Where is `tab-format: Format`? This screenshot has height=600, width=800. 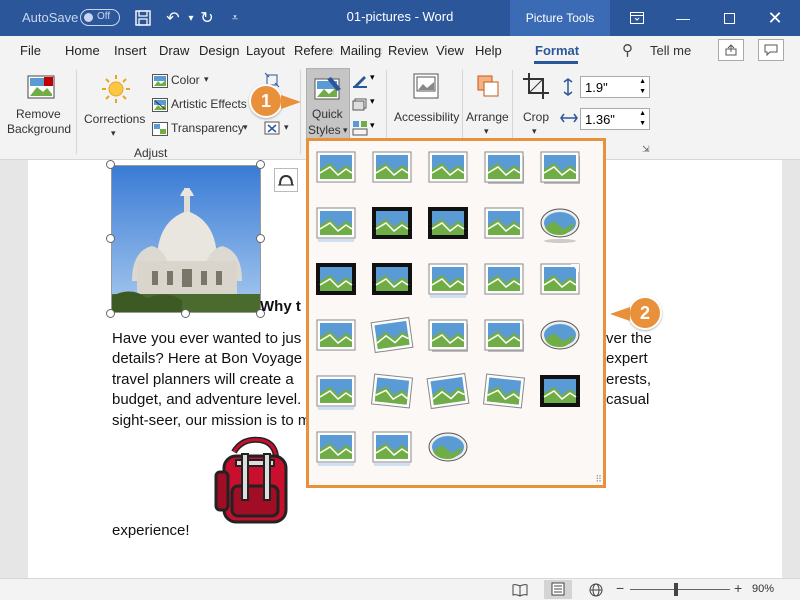 tab-format: Format is located at coordinates (557, 50).